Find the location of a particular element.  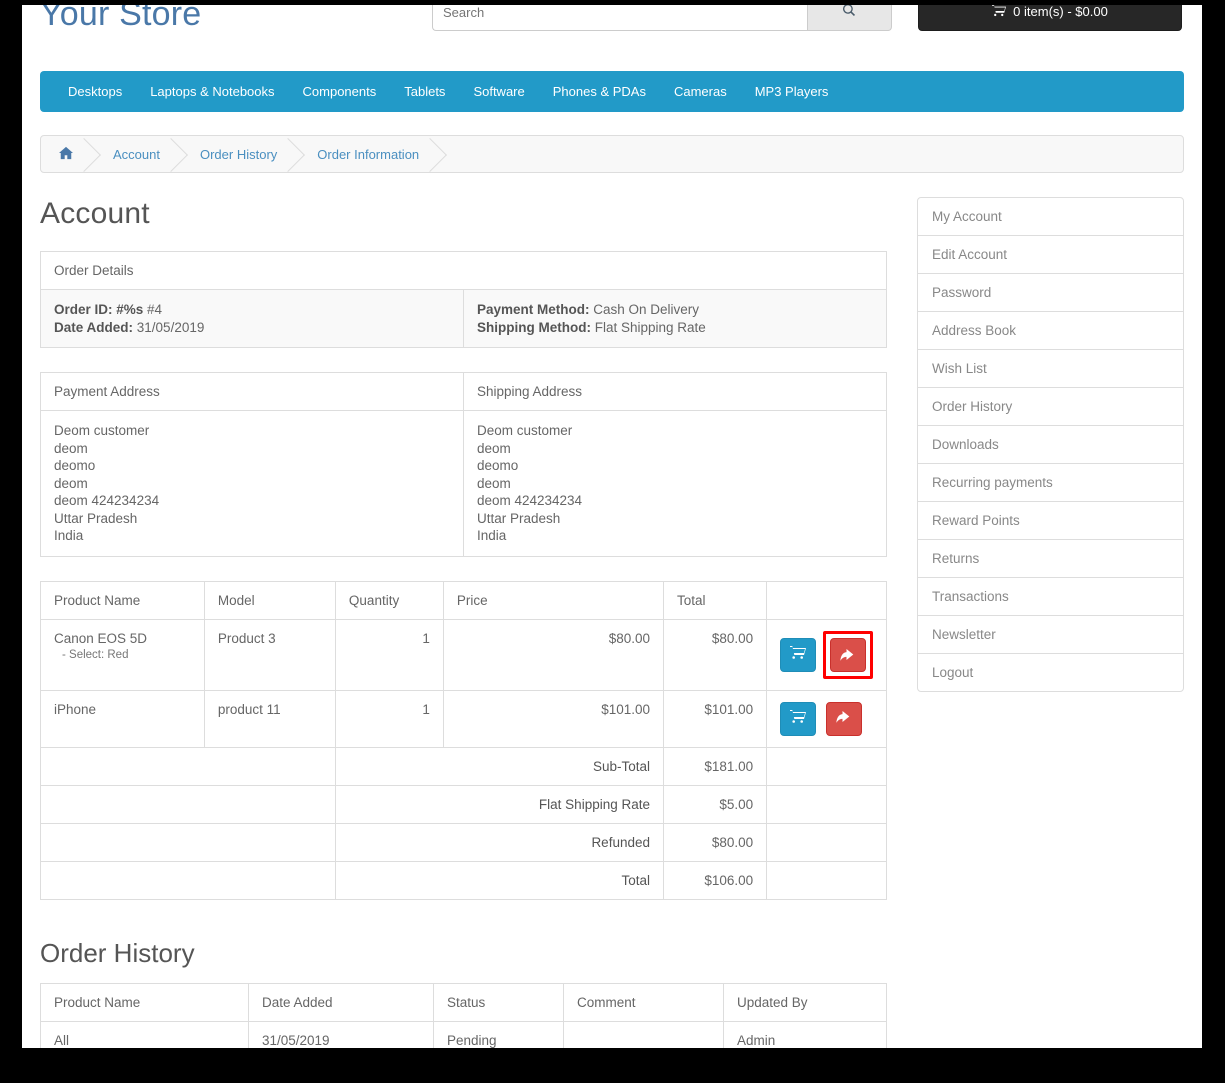

sidebar-item-edit-account: Edit Account is located at coordinates (1050, 254).